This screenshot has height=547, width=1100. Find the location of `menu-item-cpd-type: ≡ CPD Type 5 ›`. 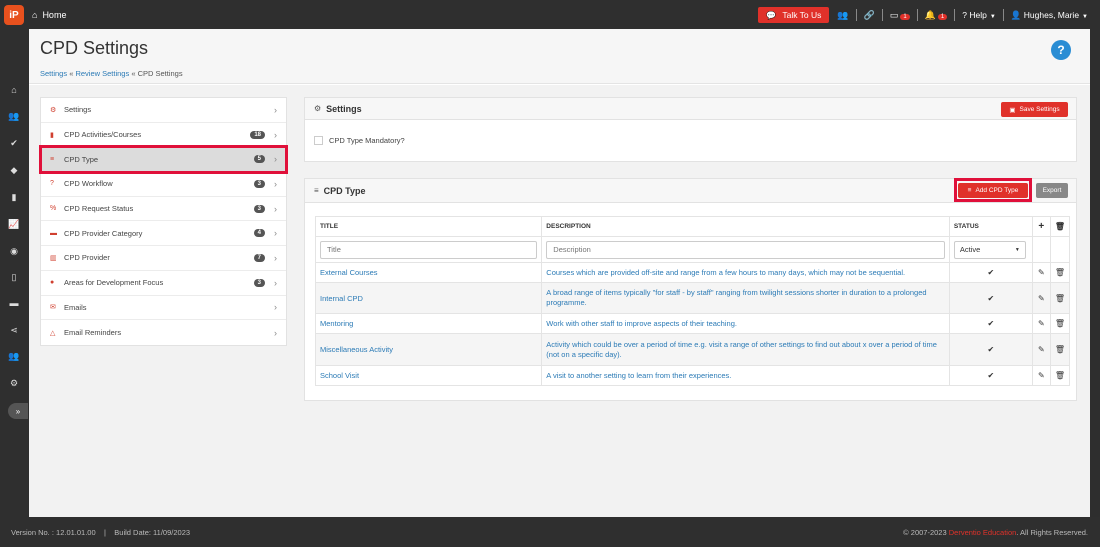

menu-item-cpd-type: ≡ CPD Type 5 › is located at coordinates (163, 160).